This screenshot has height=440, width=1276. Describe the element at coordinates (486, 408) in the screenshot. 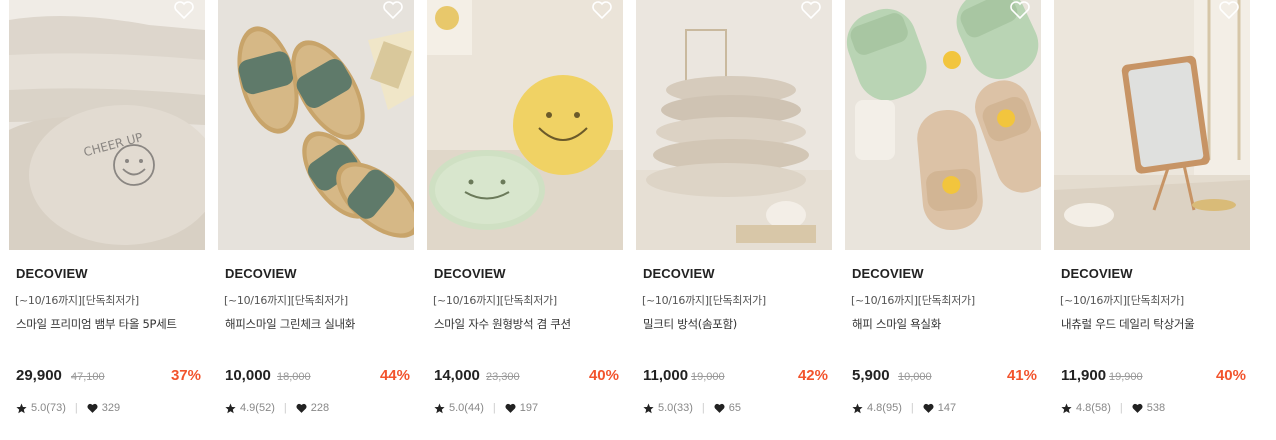

I see `review-meta: 5.0(44) | 197` at that location.